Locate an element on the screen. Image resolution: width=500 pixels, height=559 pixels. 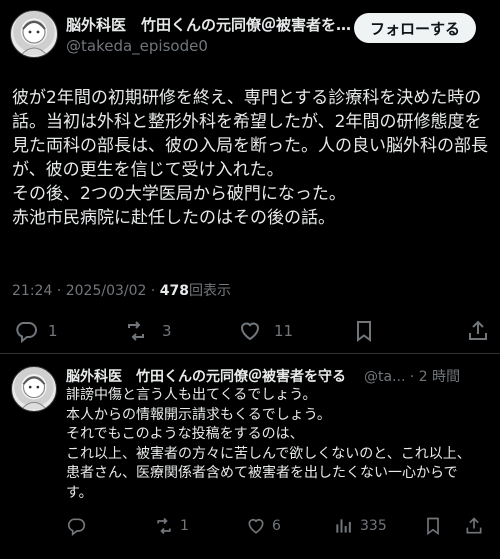
reply-actions: 1 6 335 is located at coordinates (250, 526).